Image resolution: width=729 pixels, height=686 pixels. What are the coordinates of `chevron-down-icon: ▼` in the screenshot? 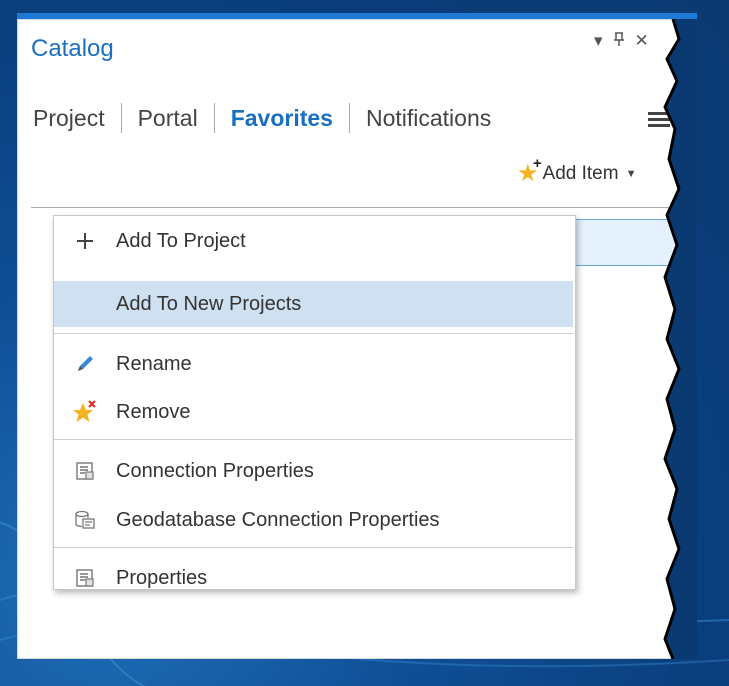 It's located at (631, 174).